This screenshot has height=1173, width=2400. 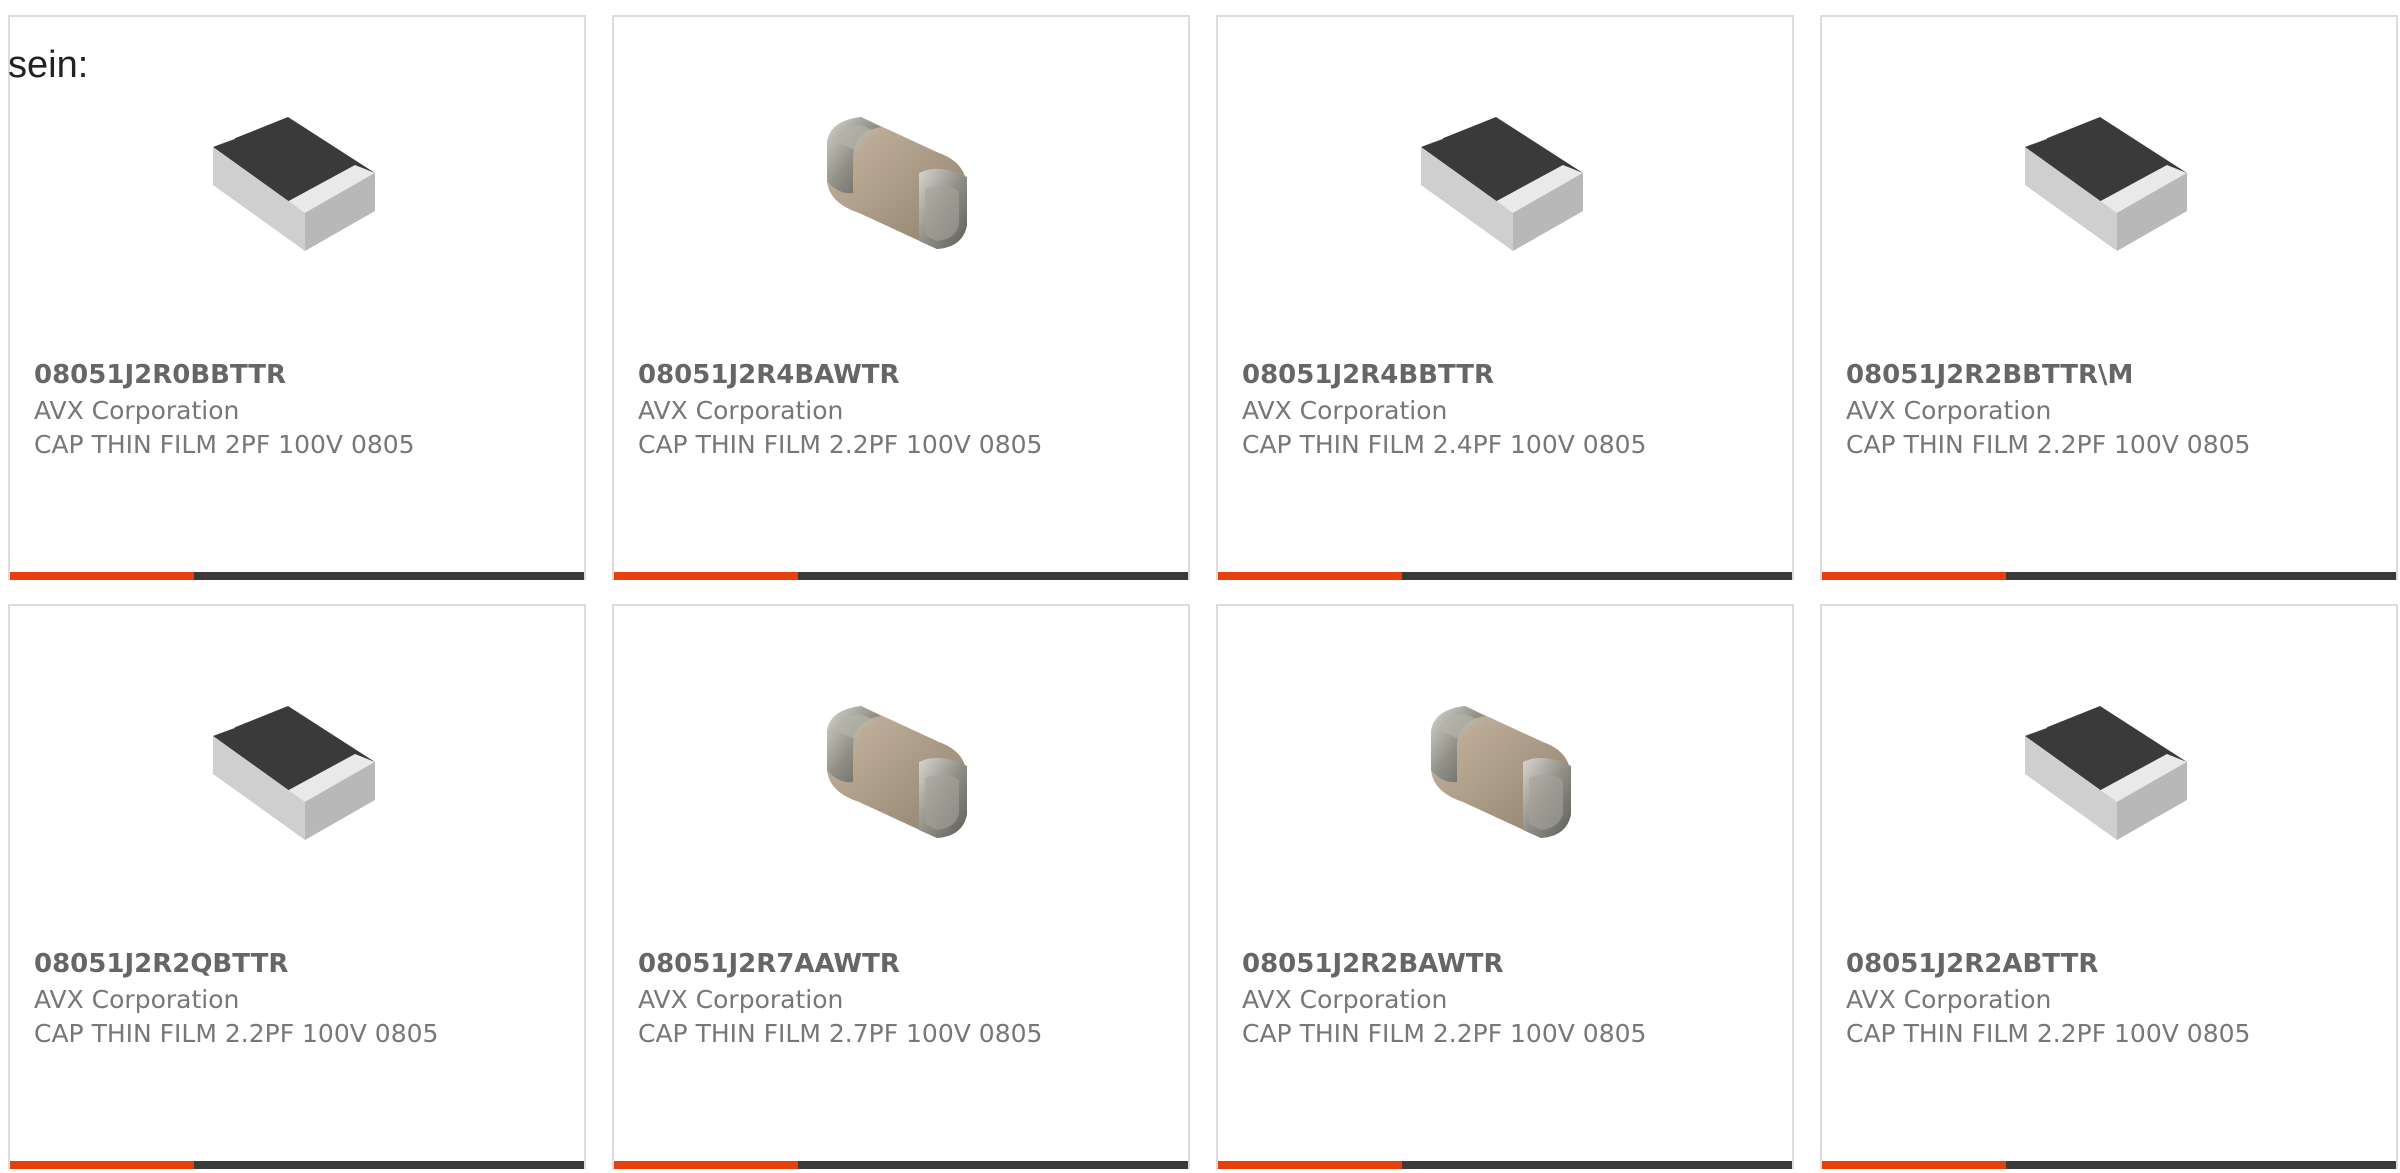 I want to click on part-number-link: 08051J2R2BAWTR, so click(x=1373, y=964).